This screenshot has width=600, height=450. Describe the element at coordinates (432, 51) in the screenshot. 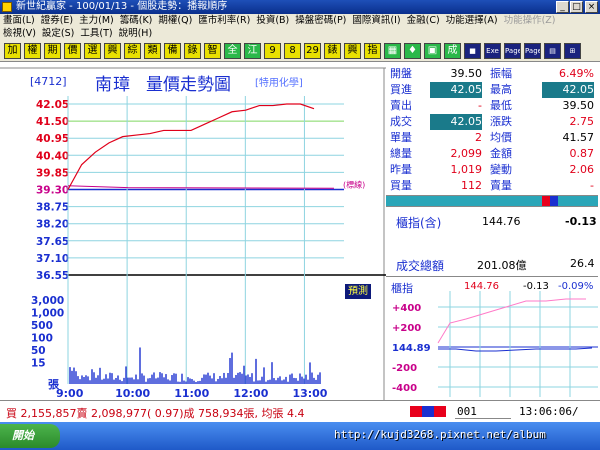

I see `toolbar-button: ▣` at that location.